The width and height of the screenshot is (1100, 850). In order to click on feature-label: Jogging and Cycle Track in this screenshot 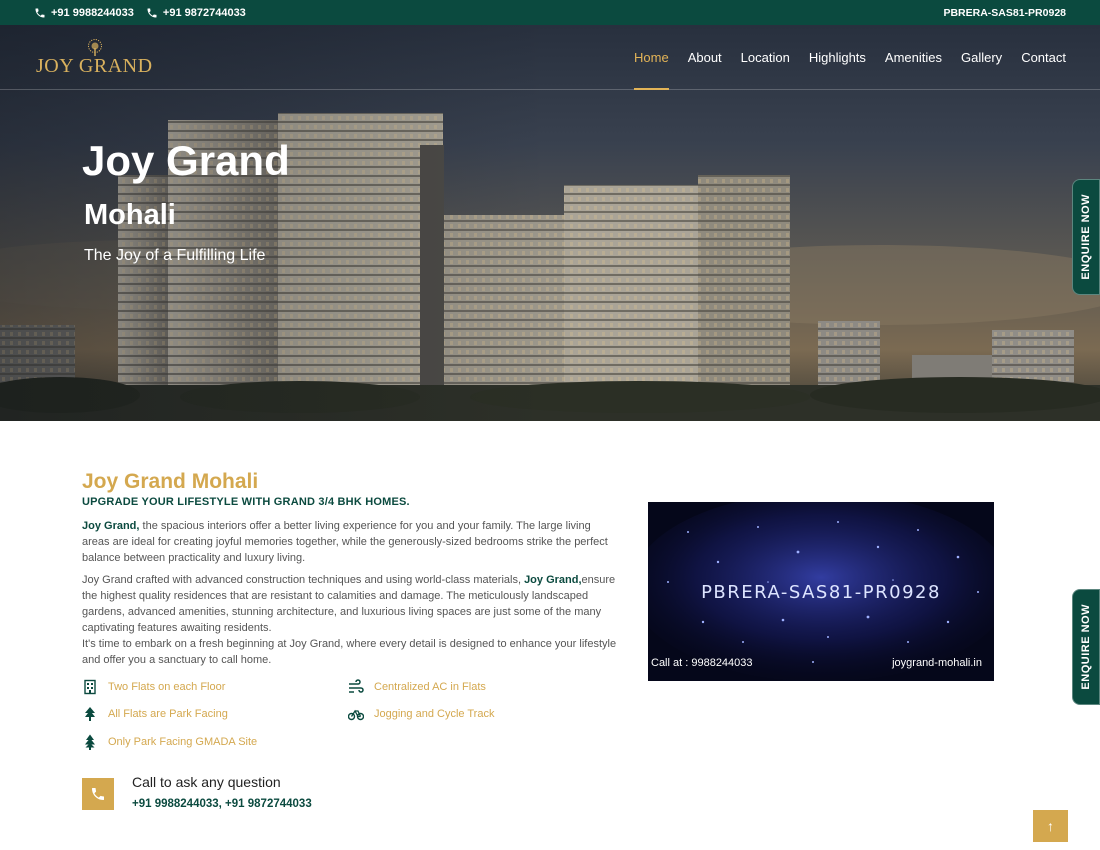, I will do `click(434, 714)`.